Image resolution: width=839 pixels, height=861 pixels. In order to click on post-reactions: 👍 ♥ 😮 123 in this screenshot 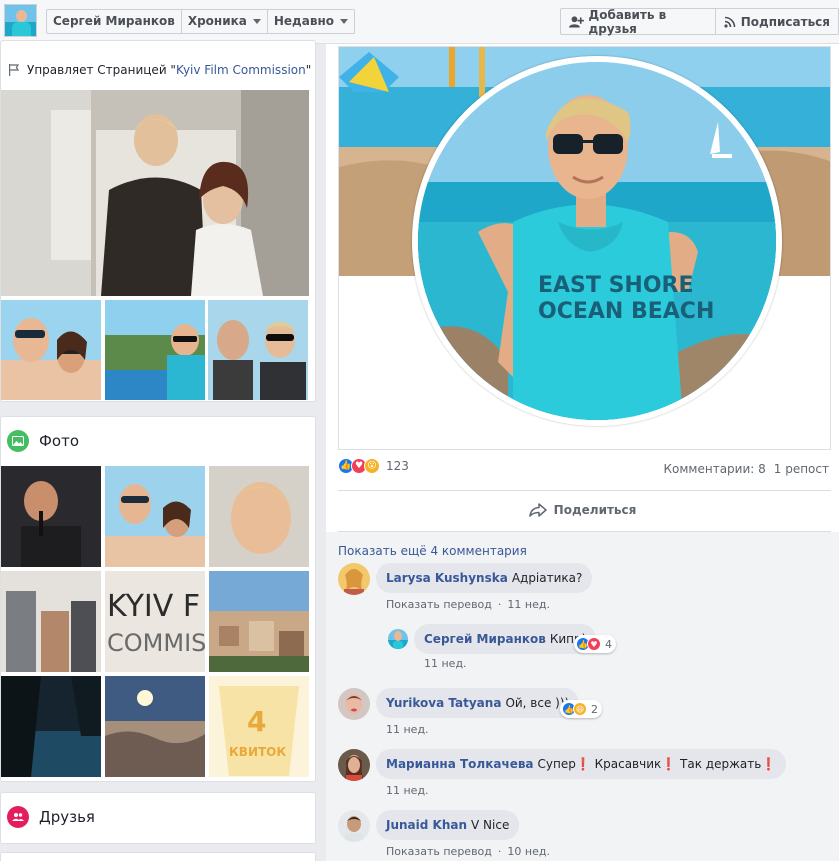, I will do `click(373, 466)`.